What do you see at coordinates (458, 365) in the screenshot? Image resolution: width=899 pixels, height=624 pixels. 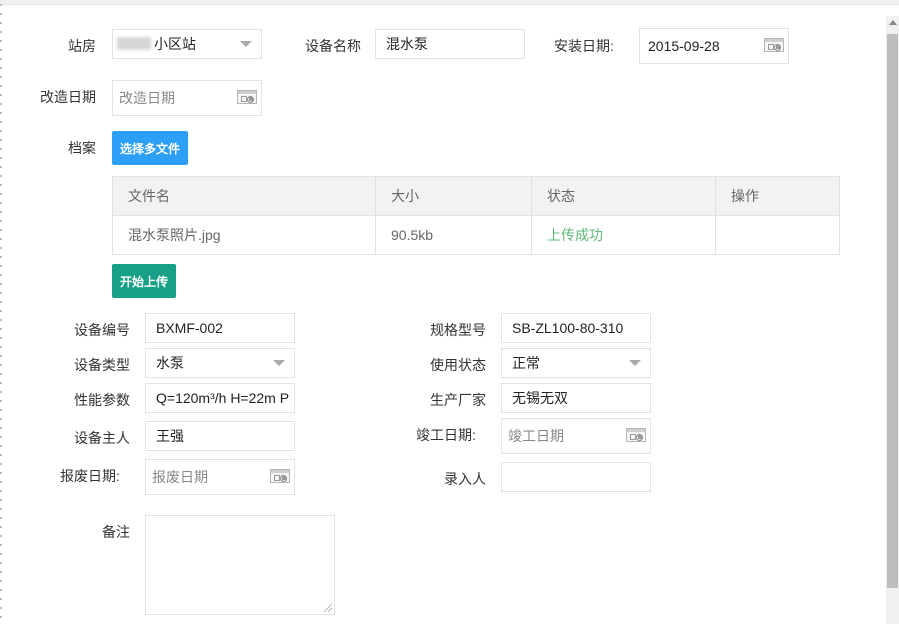 I see `use-status-label: 使用状态` at bounding box center [458, 365].